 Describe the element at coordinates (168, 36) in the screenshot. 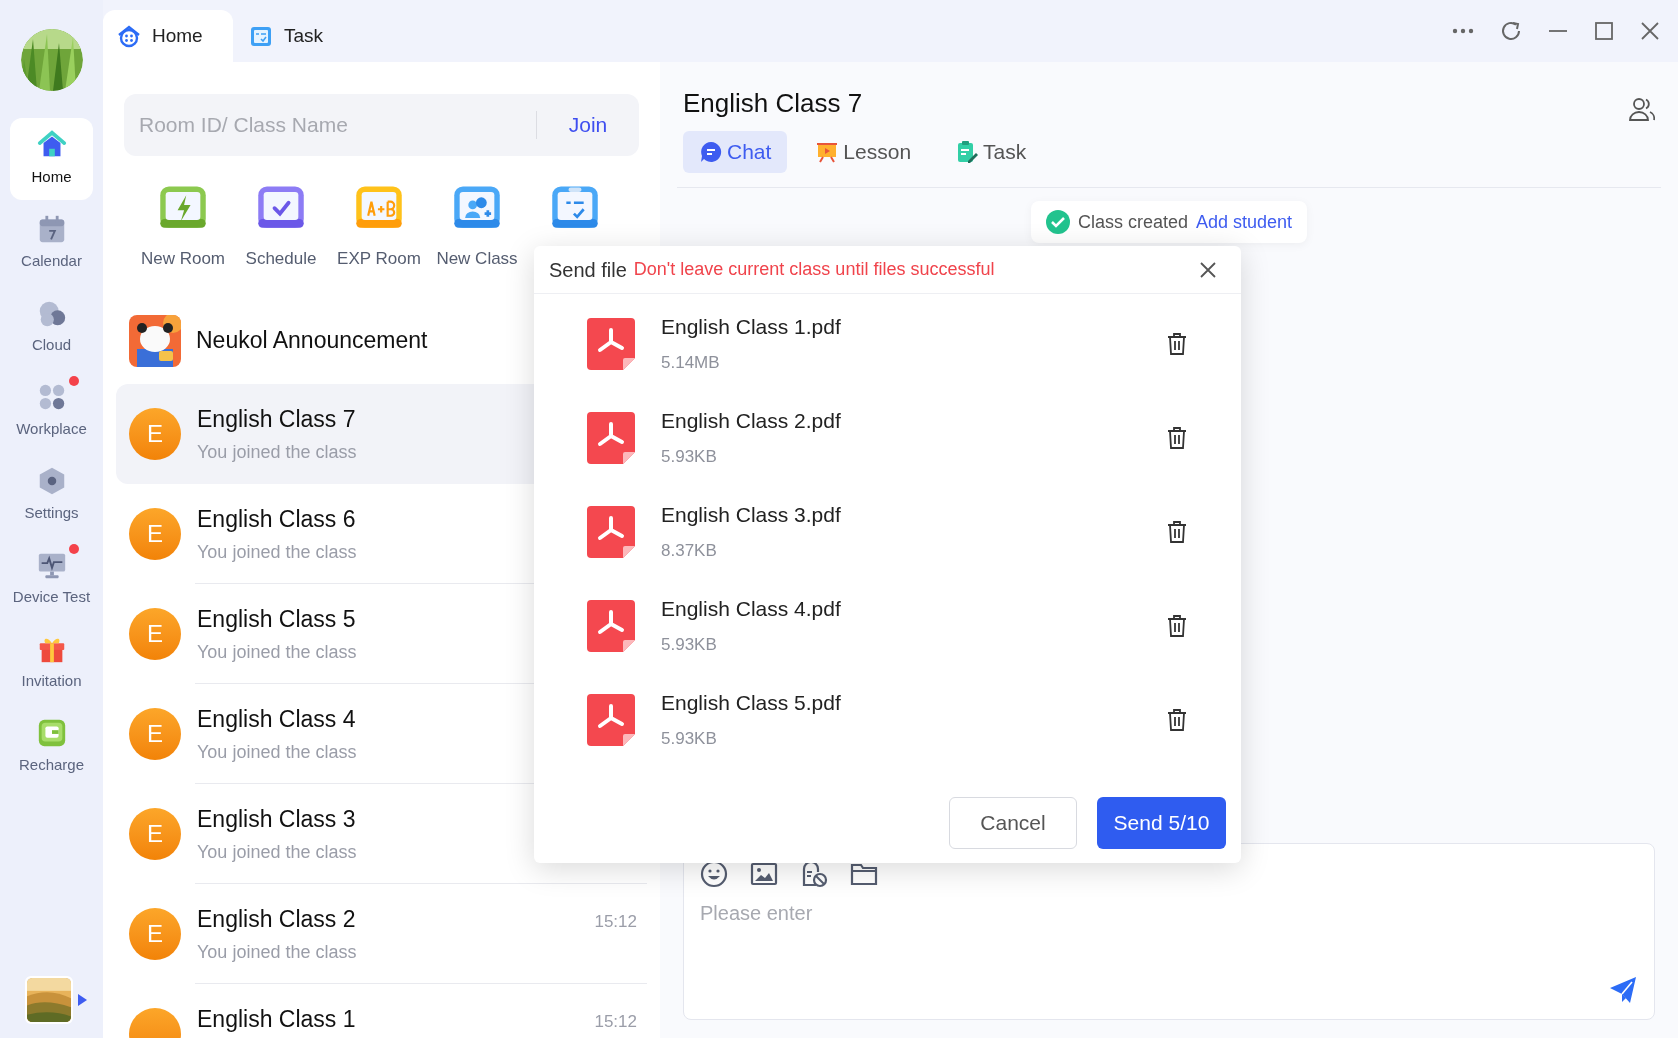

I see `tab: Home` at that location.